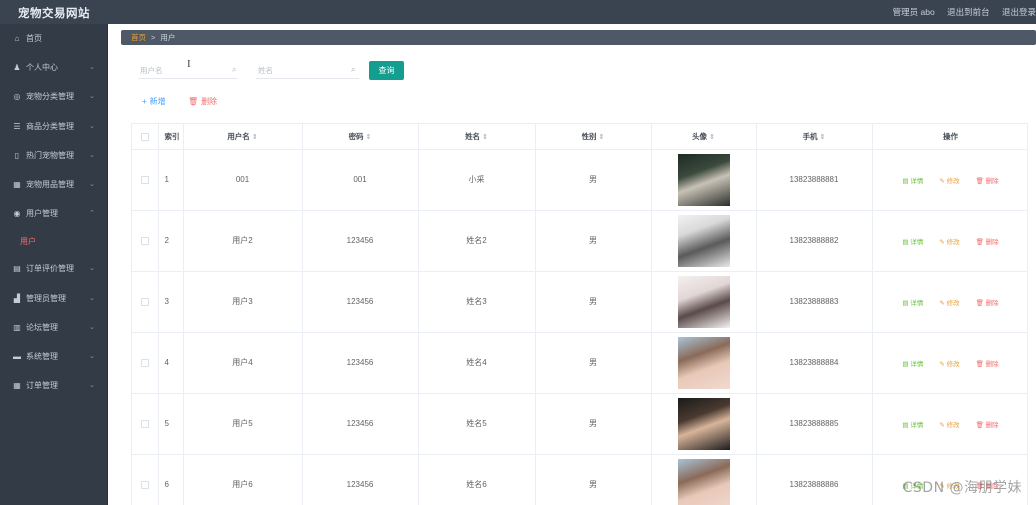  I want to click on sidebar-item-pet-category: ◎ 宠物分类管理 ⌄, so click(53, 96).